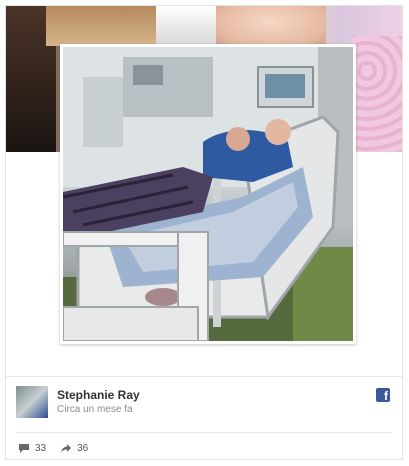 The height and width of the screenshot is (466, 409). I want to click on cover-photo-pillow, so click(186, 26).